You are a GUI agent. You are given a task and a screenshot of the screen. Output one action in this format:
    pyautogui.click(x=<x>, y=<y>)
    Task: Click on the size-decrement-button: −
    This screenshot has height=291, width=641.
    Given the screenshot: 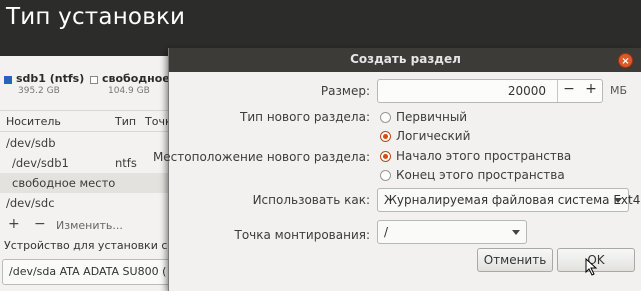 What is the action you would take?
    pyautogui.click(x=569, y=89)
    